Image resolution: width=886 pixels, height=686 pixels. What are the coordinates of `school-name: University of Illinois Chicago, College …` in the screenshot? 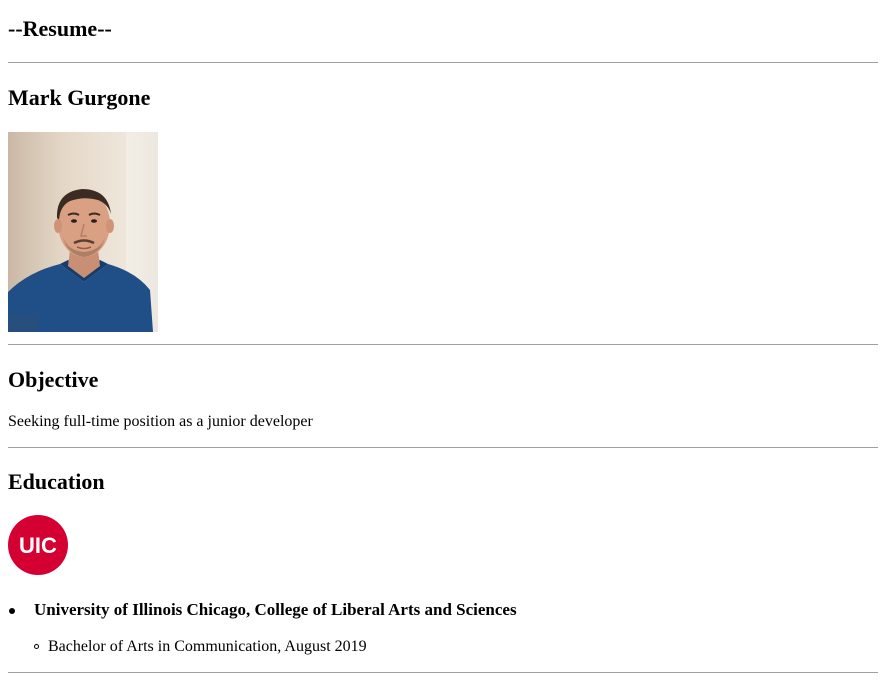 It's located at (275, 609).